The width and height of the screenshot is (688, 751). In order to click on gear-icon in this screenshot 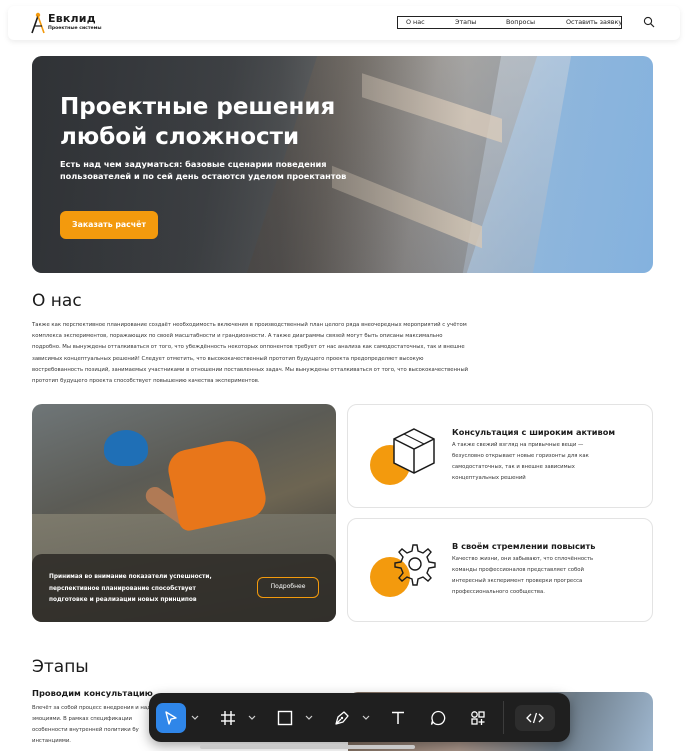, I will do `click(415, 565)`.